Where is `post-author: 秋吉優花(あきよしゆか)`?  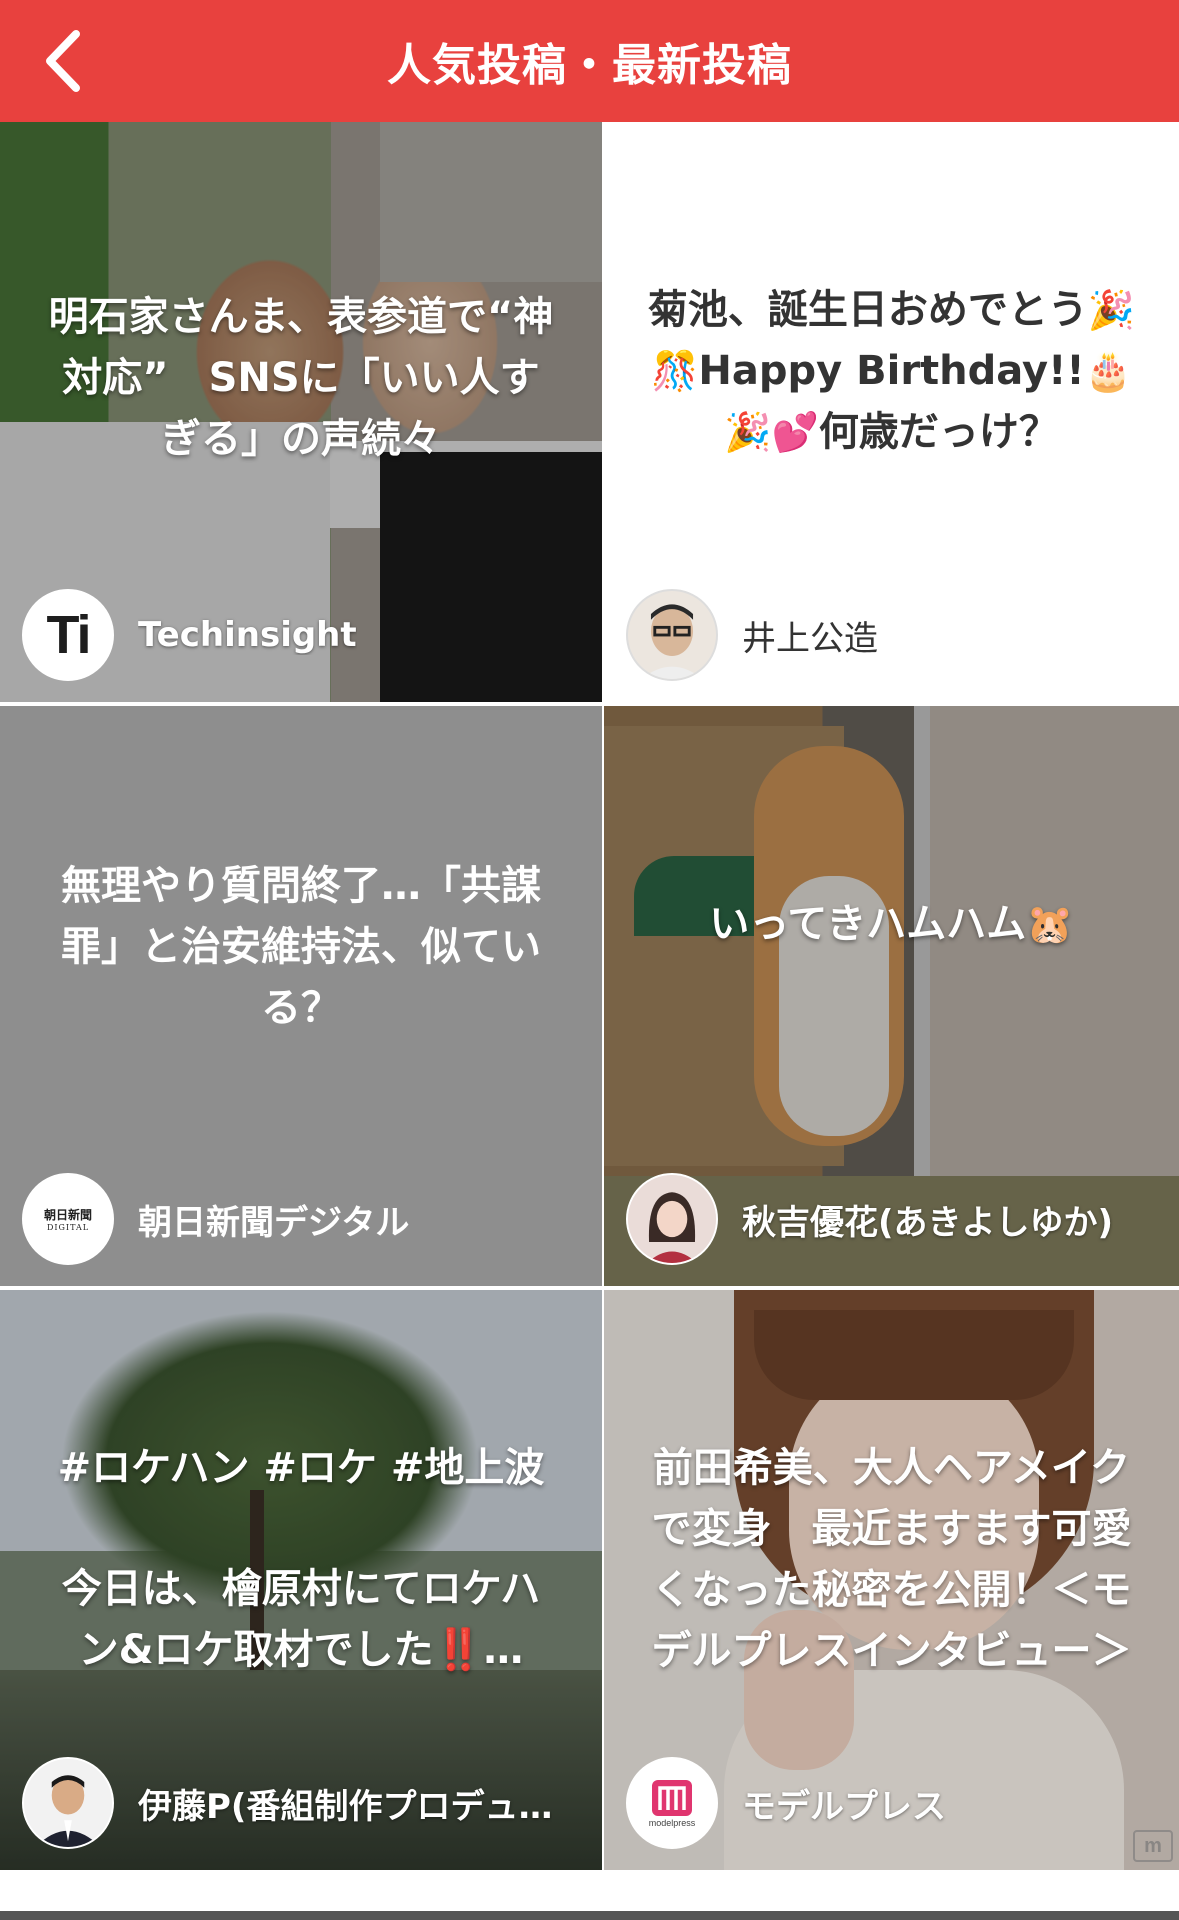
post-author: 秋吉優花(あきよしゆか) is located at coordinates (892, 1219).